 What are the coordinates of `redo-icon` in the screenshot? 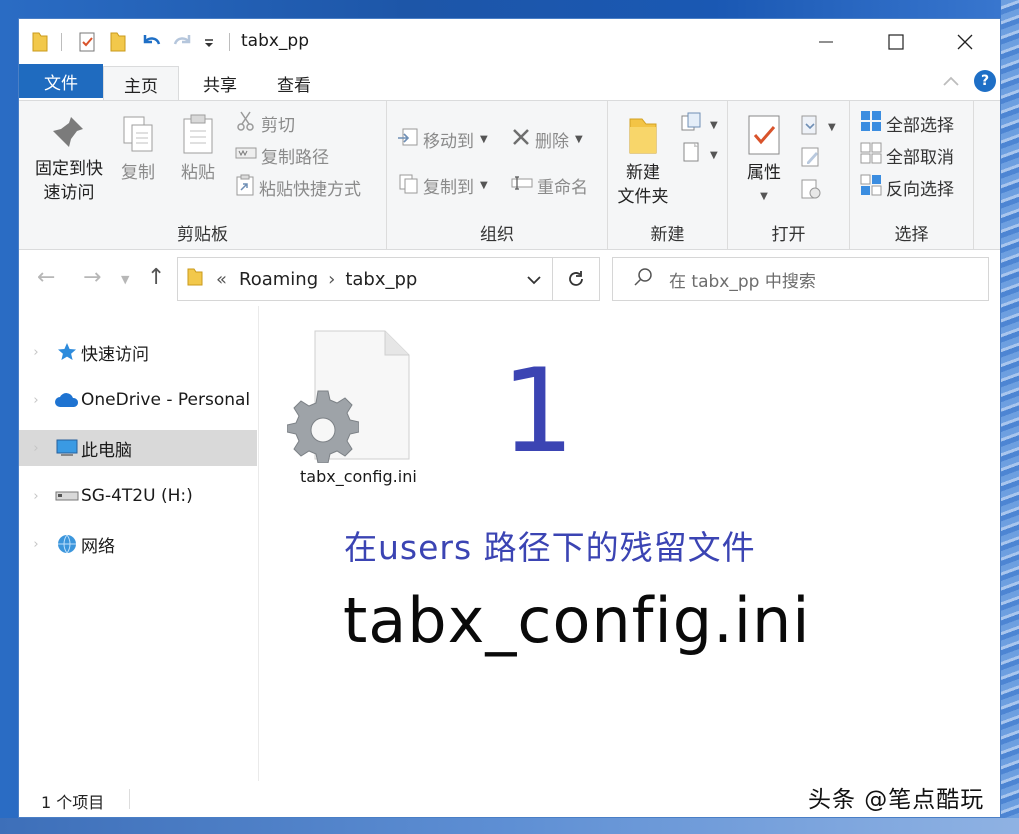 It's located at (183, 44).